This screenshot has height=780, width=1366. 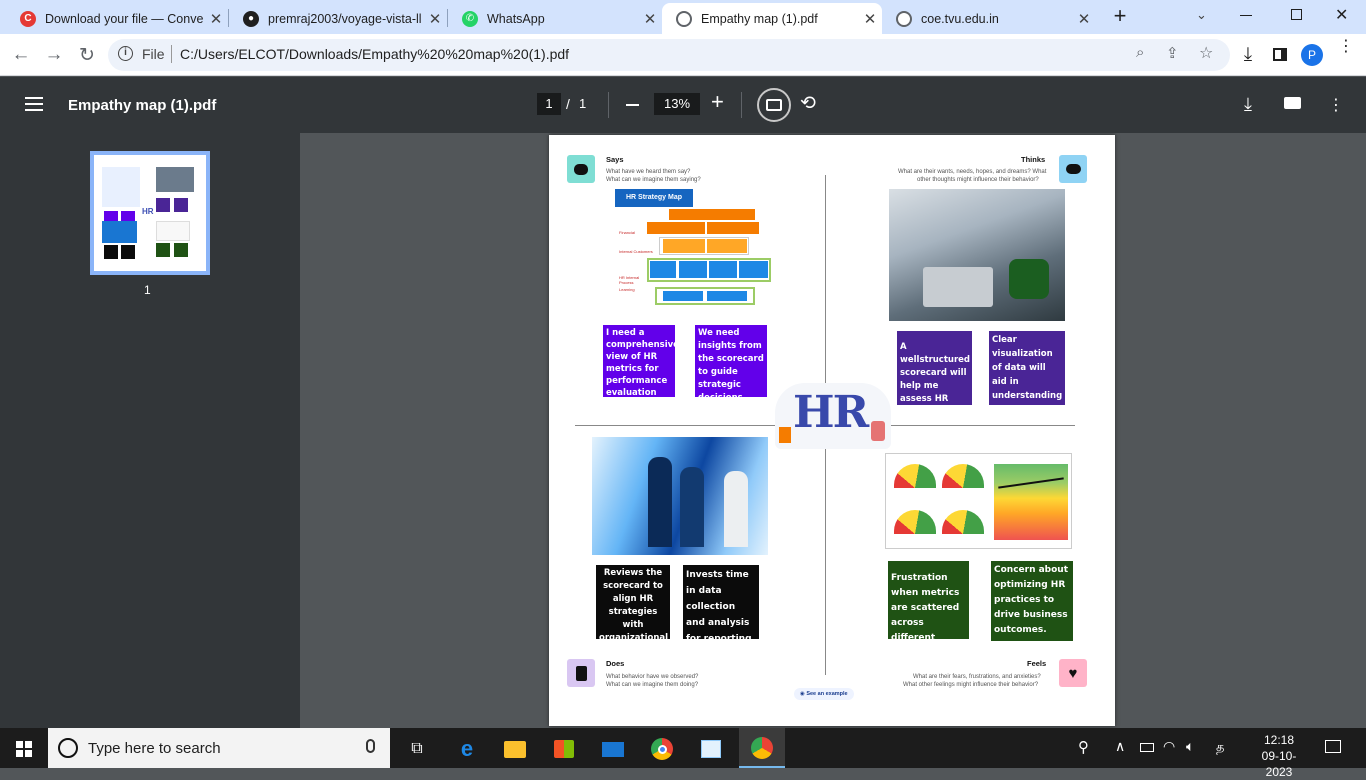 What do you see at coordinates (662, 749) in the screenshot?
I see `chrome-icon` at bounding box center [662, 749].